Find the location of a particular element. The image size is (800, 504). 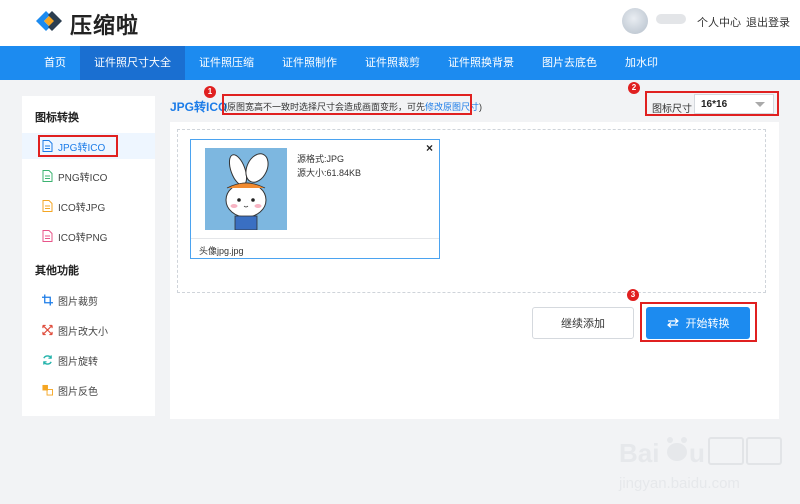

svg-text: jingyan.baidu.com is located at coordinates (679, 483).